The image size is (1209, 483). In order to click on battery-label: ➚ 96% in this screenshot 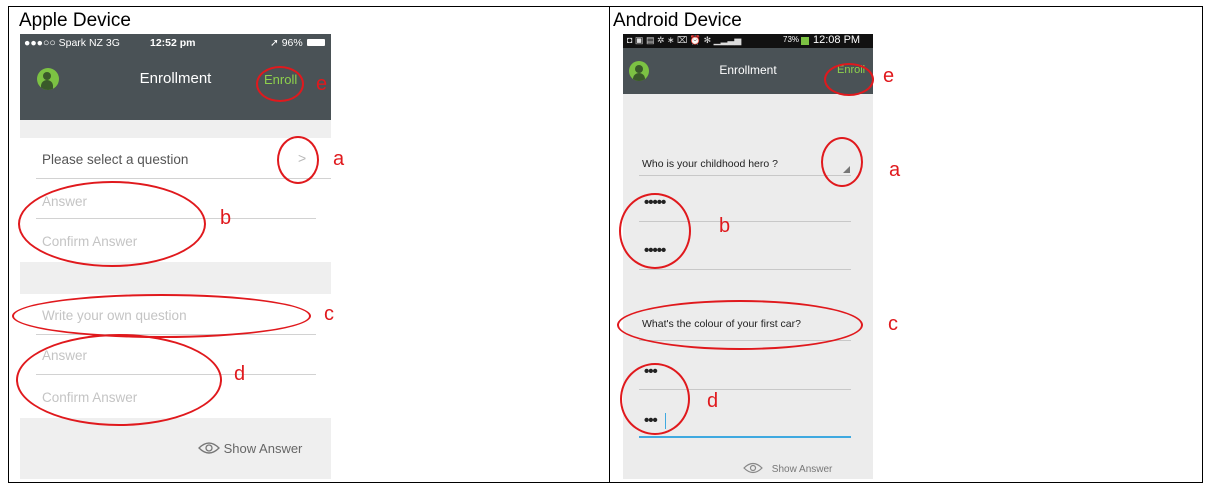, I will do `click(286, 43)`.